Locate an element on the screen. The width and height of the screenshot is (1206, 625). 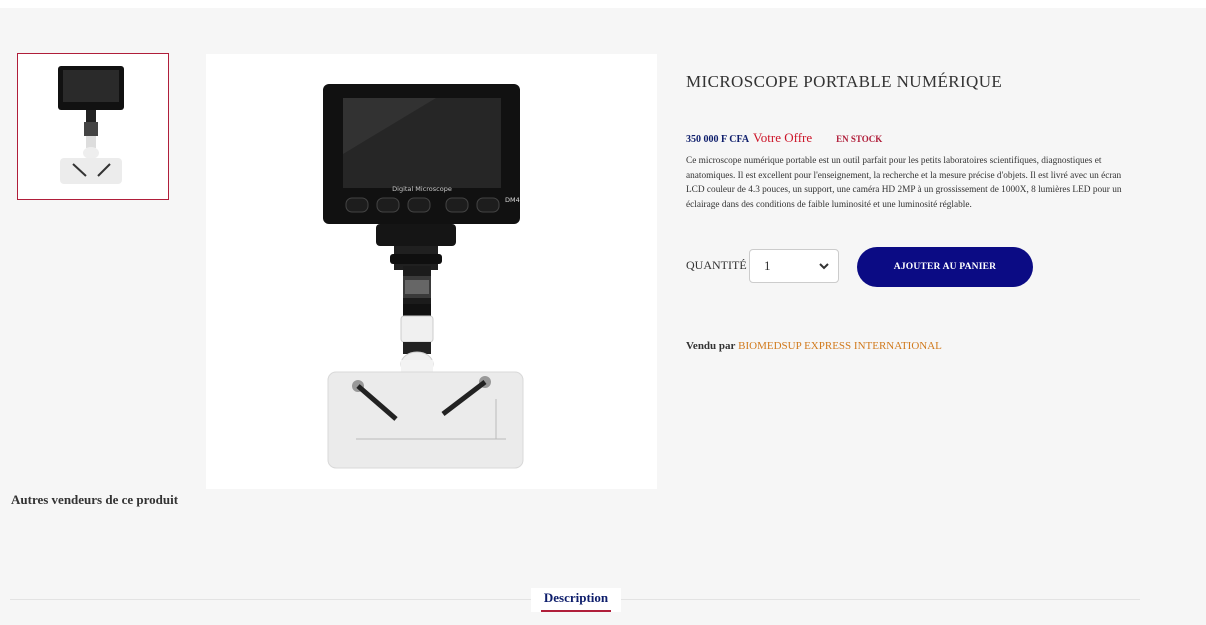
stock-status-badge: EN STOCK is located at coordinates (859, 139).